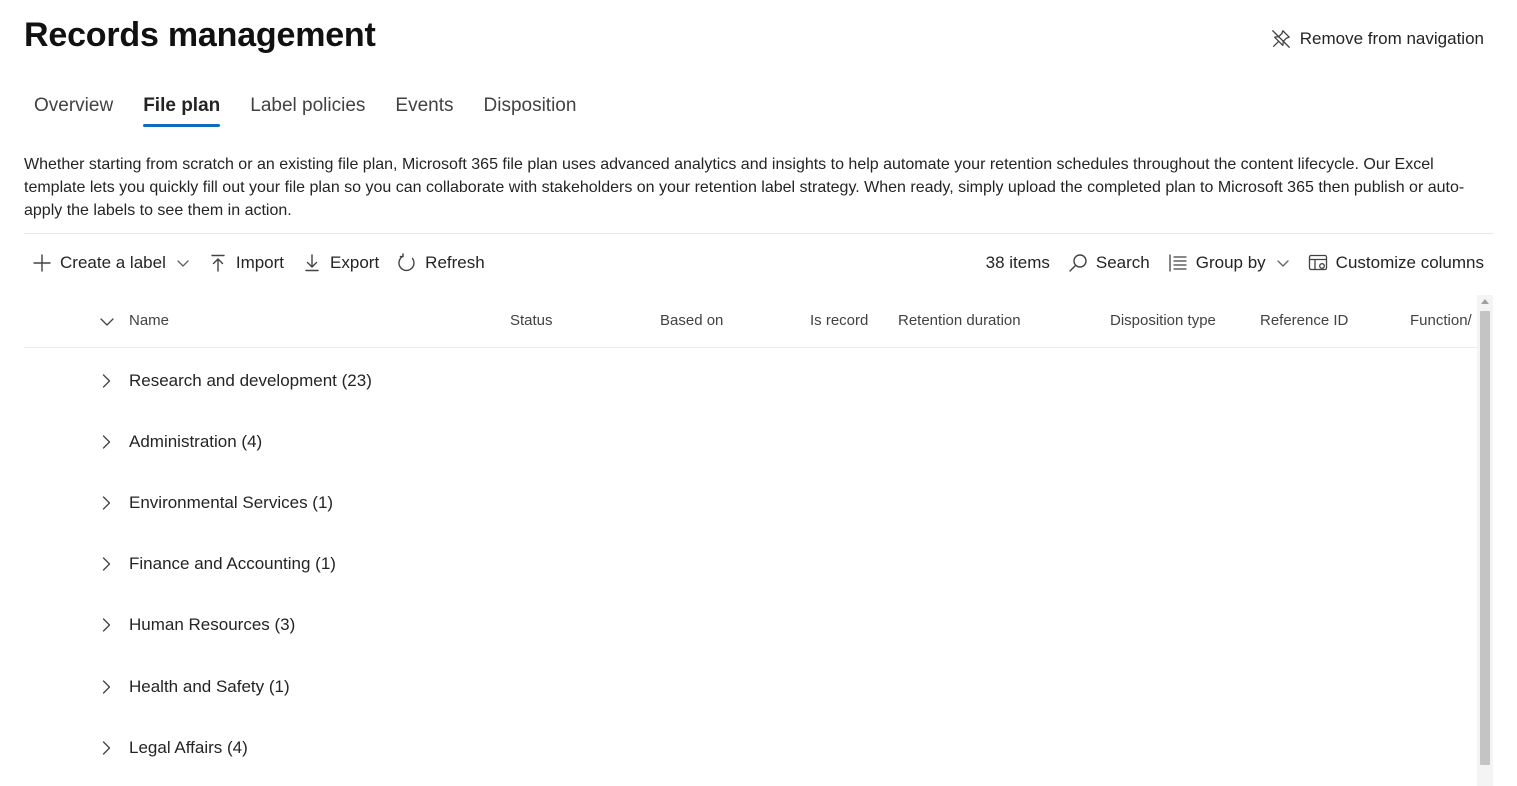 The width and height of the screenshot is (1517, 786). Describe the element at coordinates (232, 564) in the screenshot. I see `group-label: Finance and Accounting (1)` at that location.